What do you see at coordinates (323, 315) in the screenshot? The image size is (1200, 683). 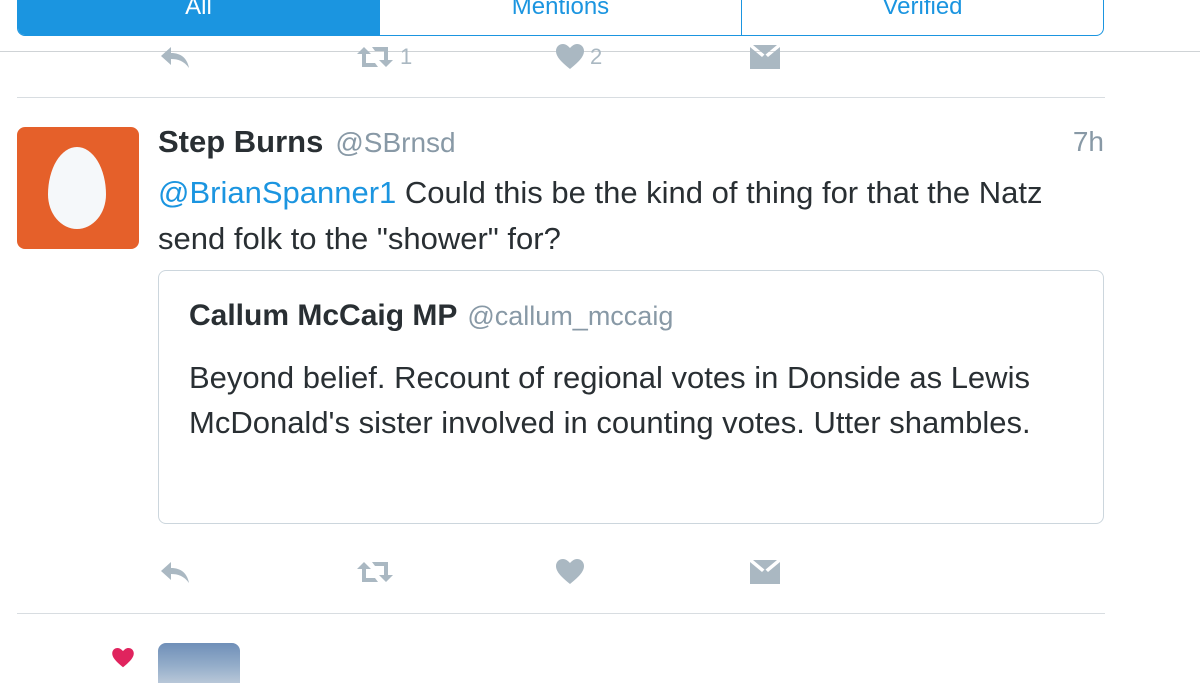 I see `quoted-author-name: Callum McCaig MP` at bounding box center [323, 315].